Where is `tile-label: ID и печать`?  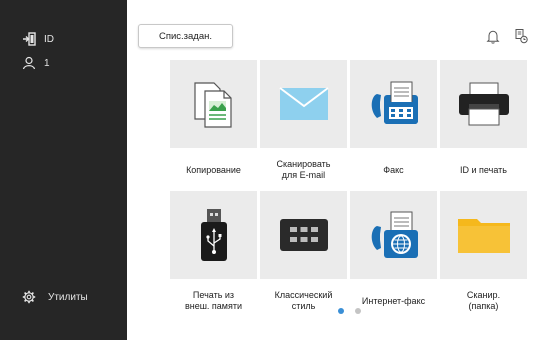 tile-label: ID и печать is located at coordinates (483, 169).